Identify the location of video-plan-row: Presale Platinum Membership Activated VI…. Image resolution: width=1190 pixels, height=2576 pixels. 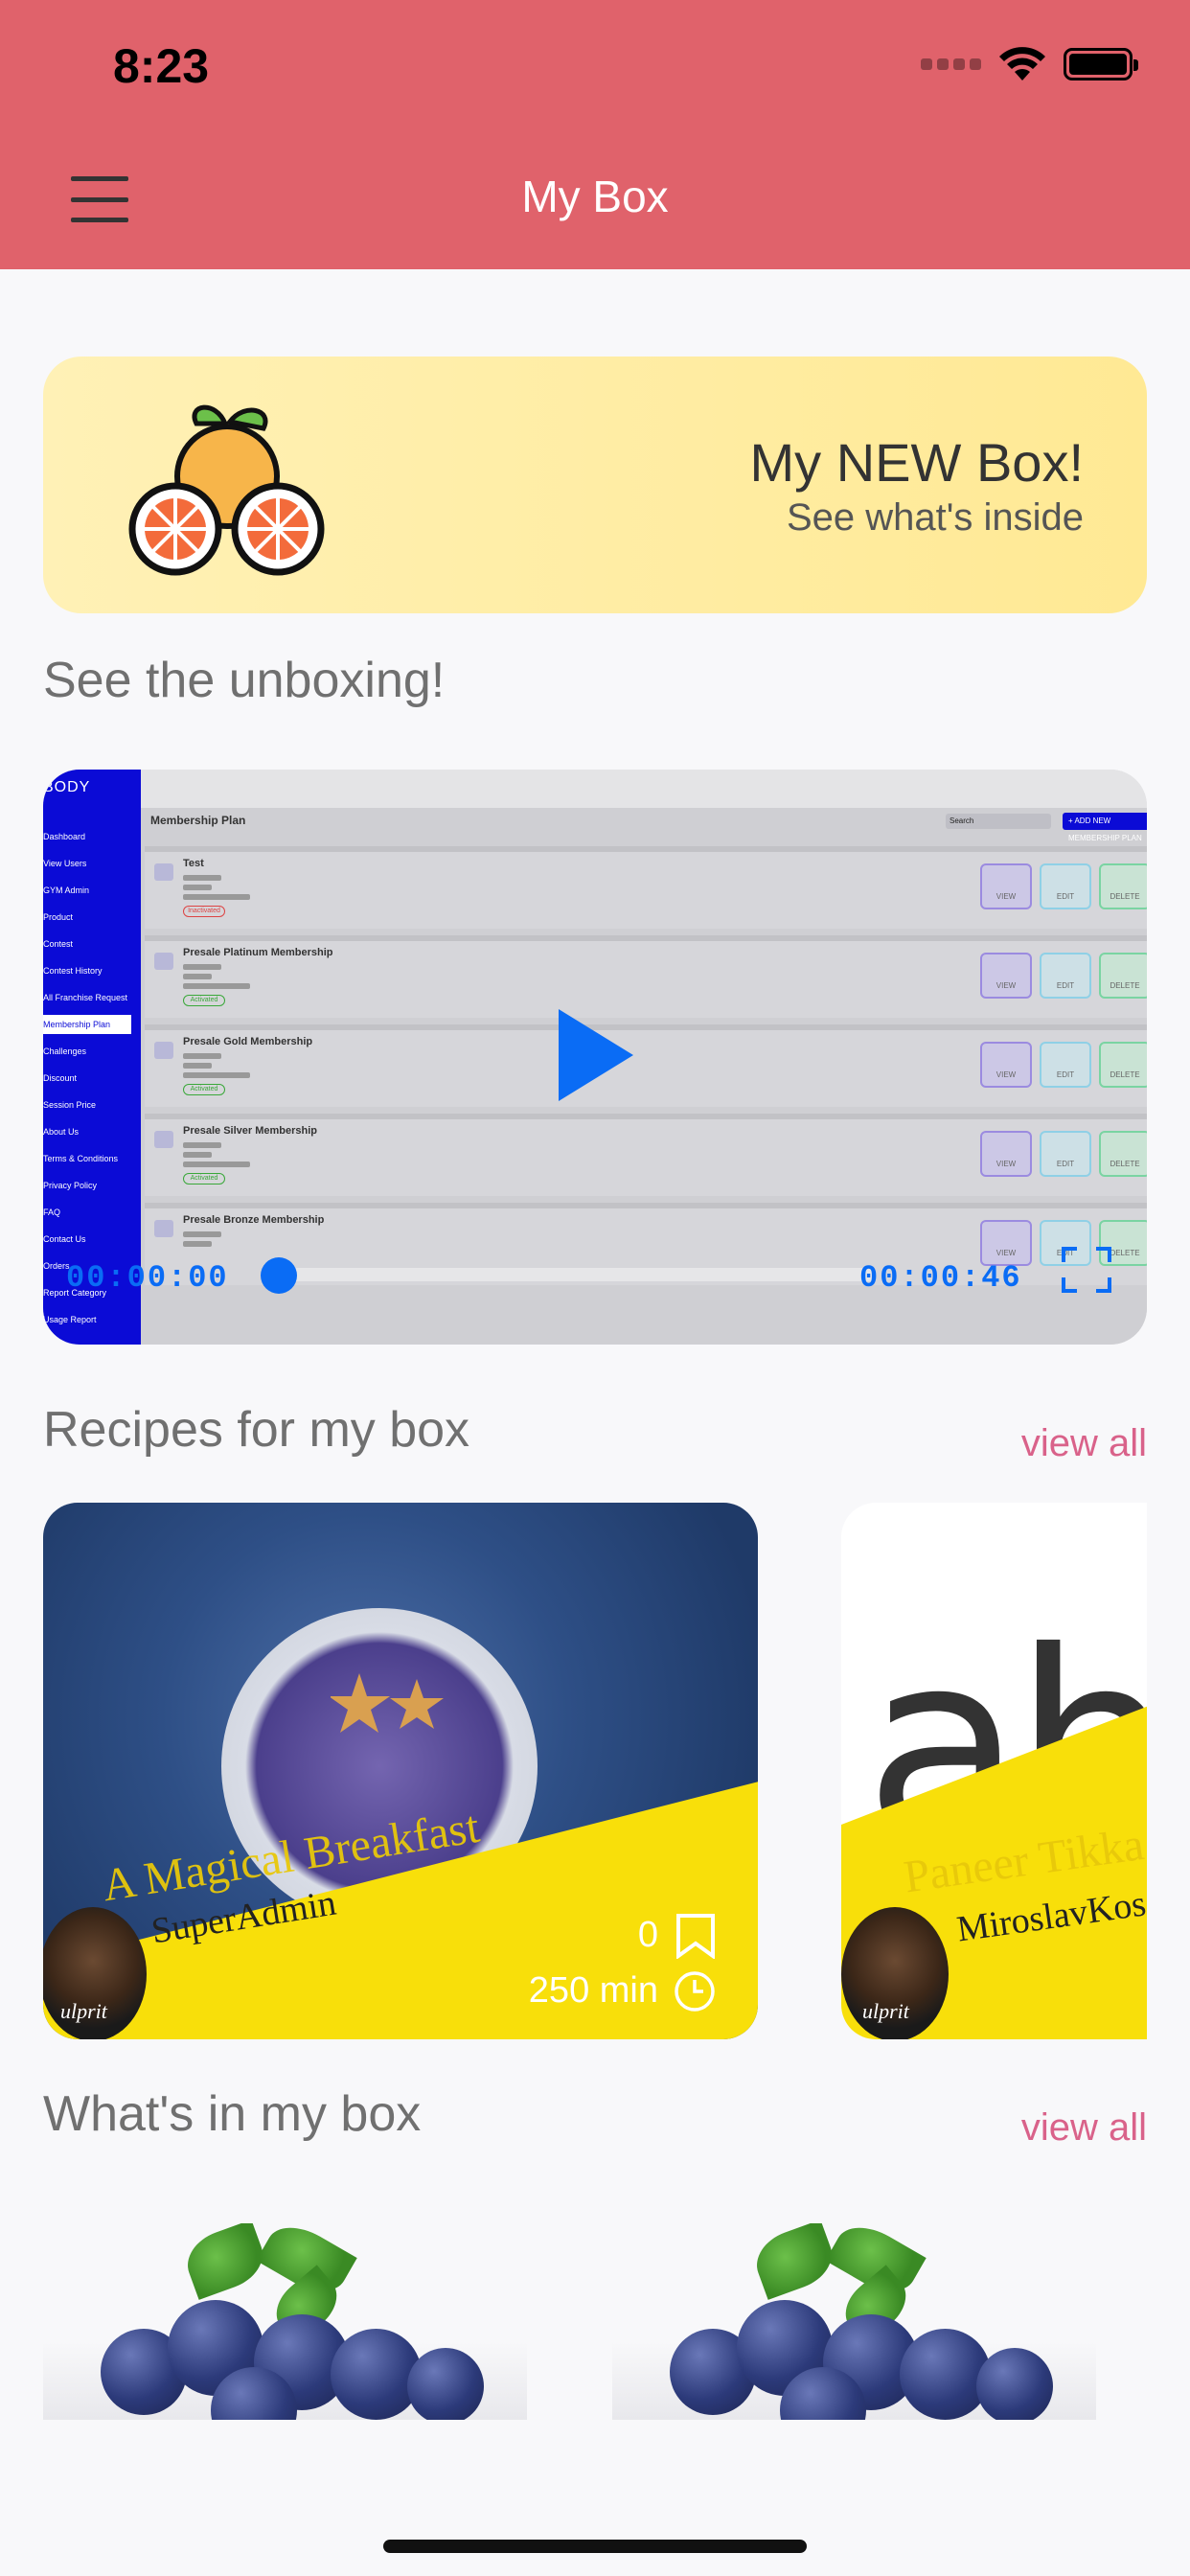
(646, 976).